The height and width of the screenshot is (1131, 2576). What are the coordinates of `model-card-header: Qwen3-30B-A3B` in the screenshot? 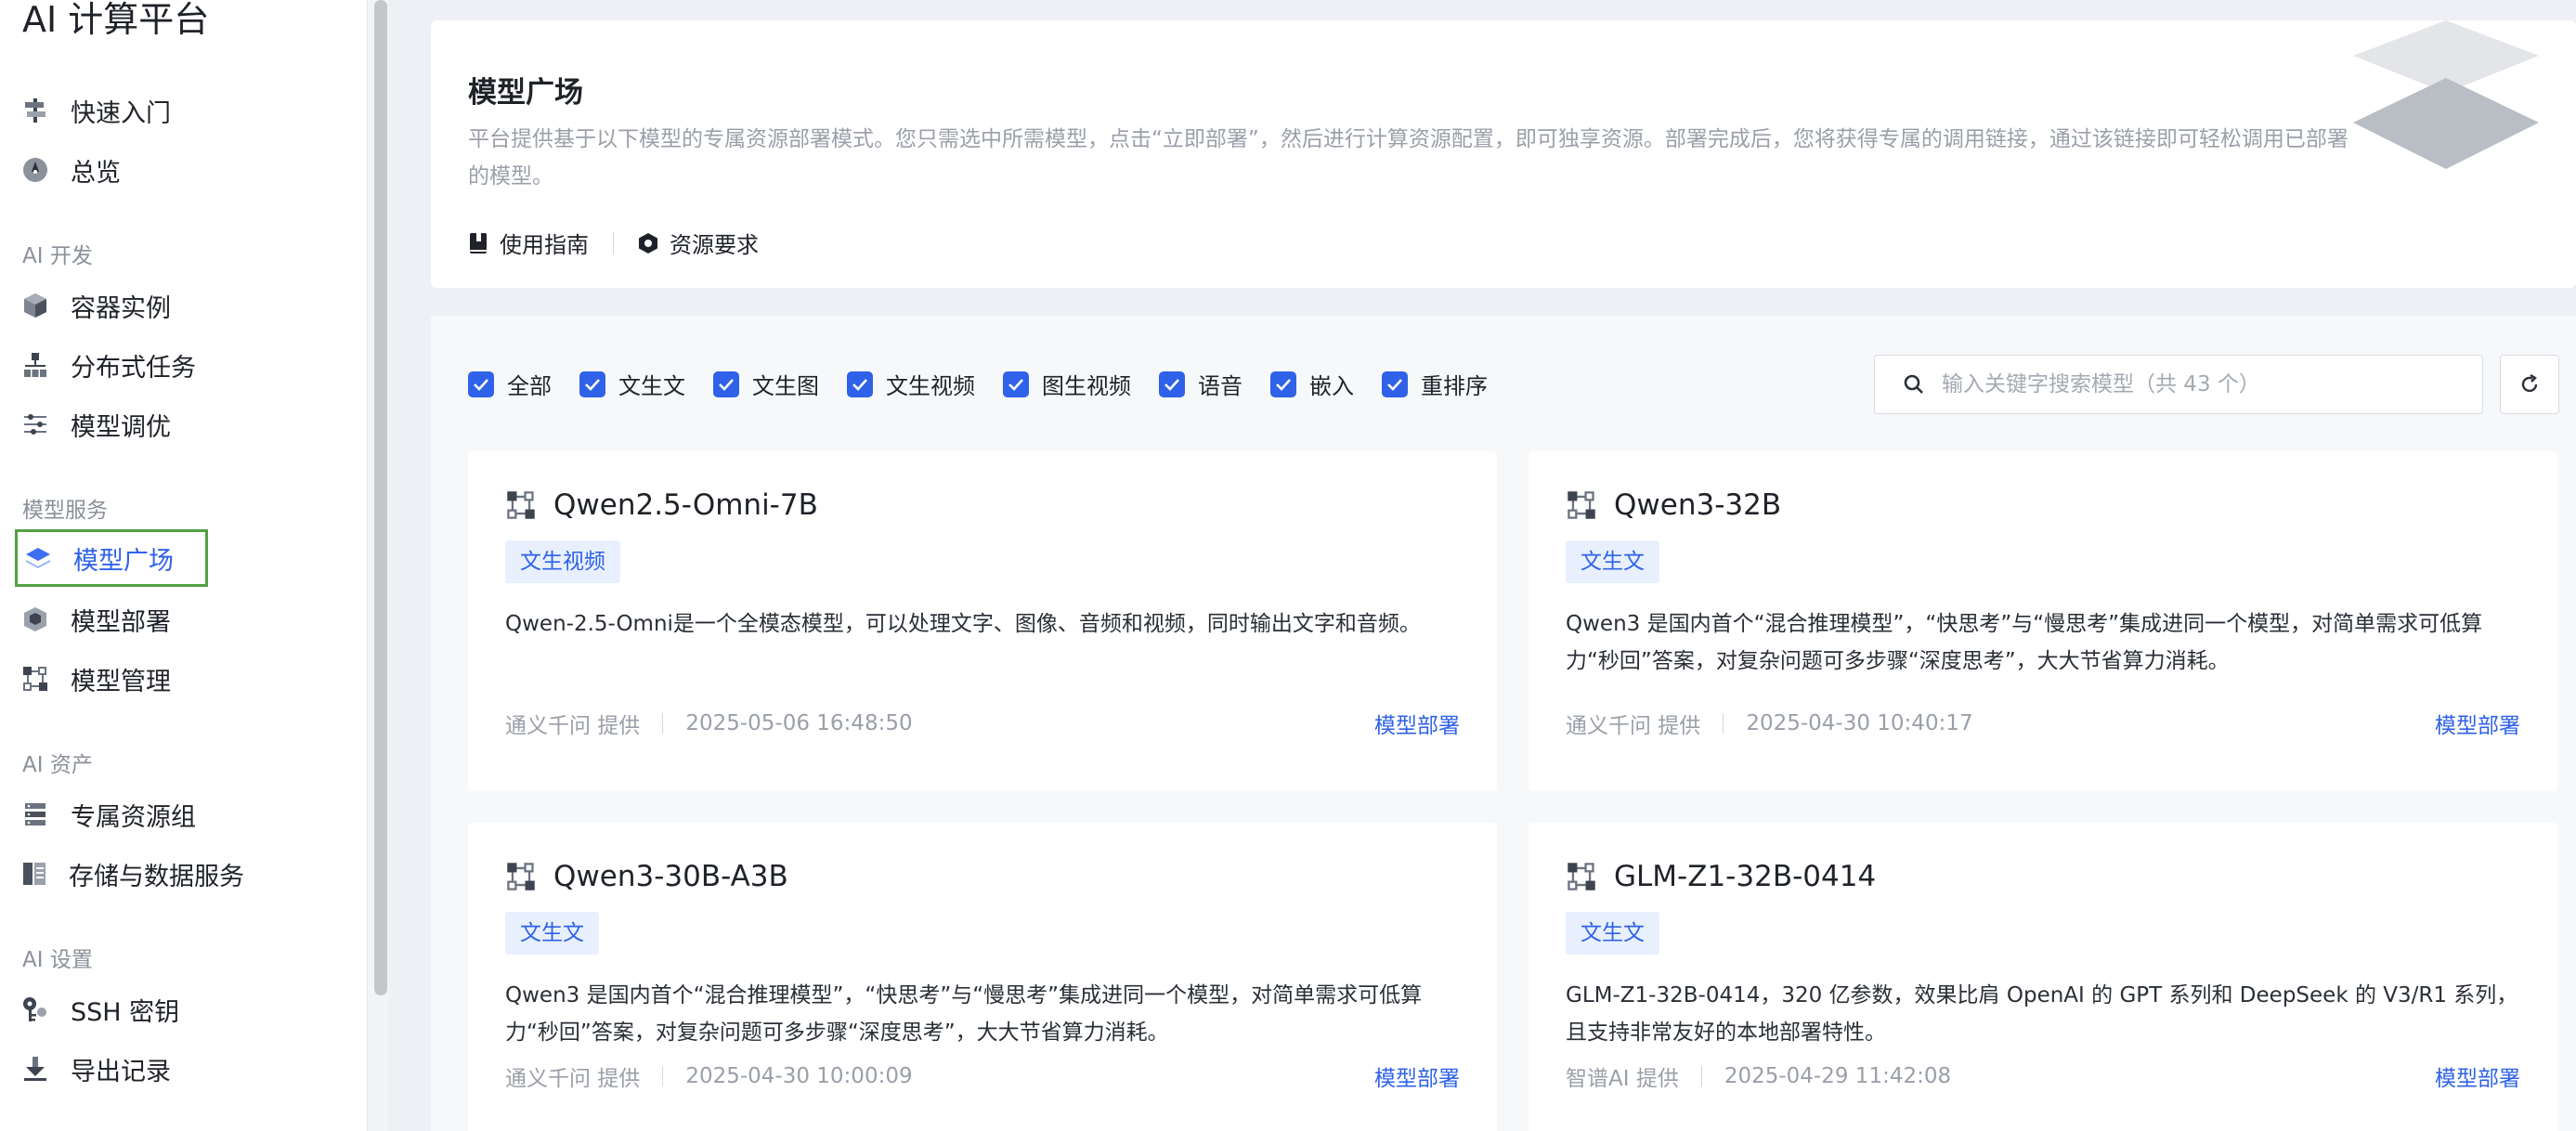 It's located at (646, 876).